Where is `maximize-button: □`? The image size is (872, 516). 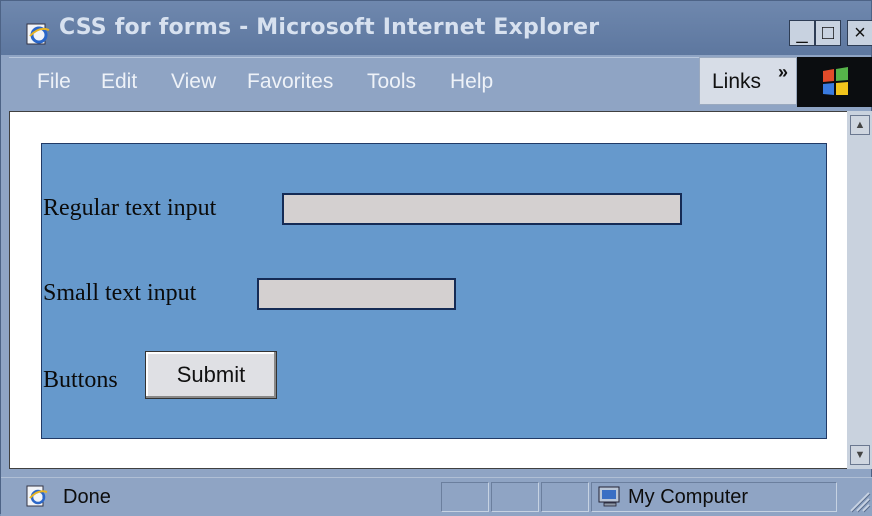 maximize-button: □ is located at coordinates (828, 33).